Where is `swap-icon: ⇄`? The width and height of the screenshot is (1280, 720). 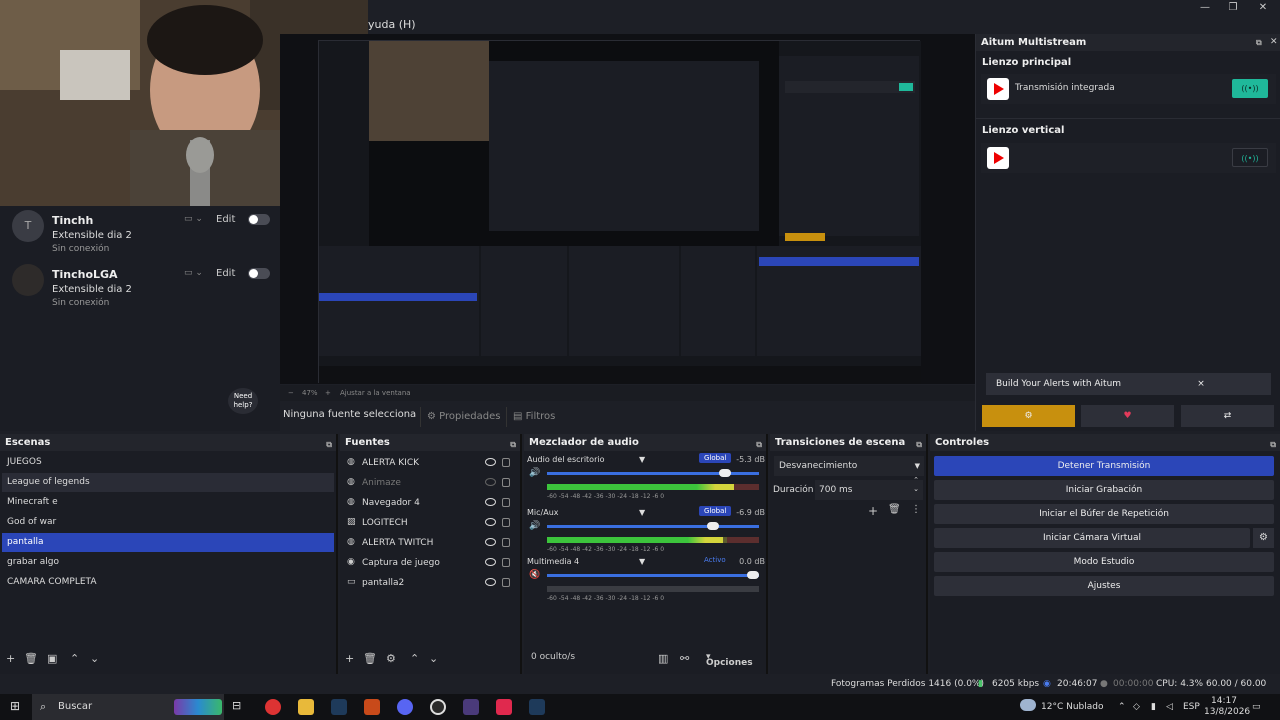
swap-icon: ⇄ is located at coordinates (1227, 416).